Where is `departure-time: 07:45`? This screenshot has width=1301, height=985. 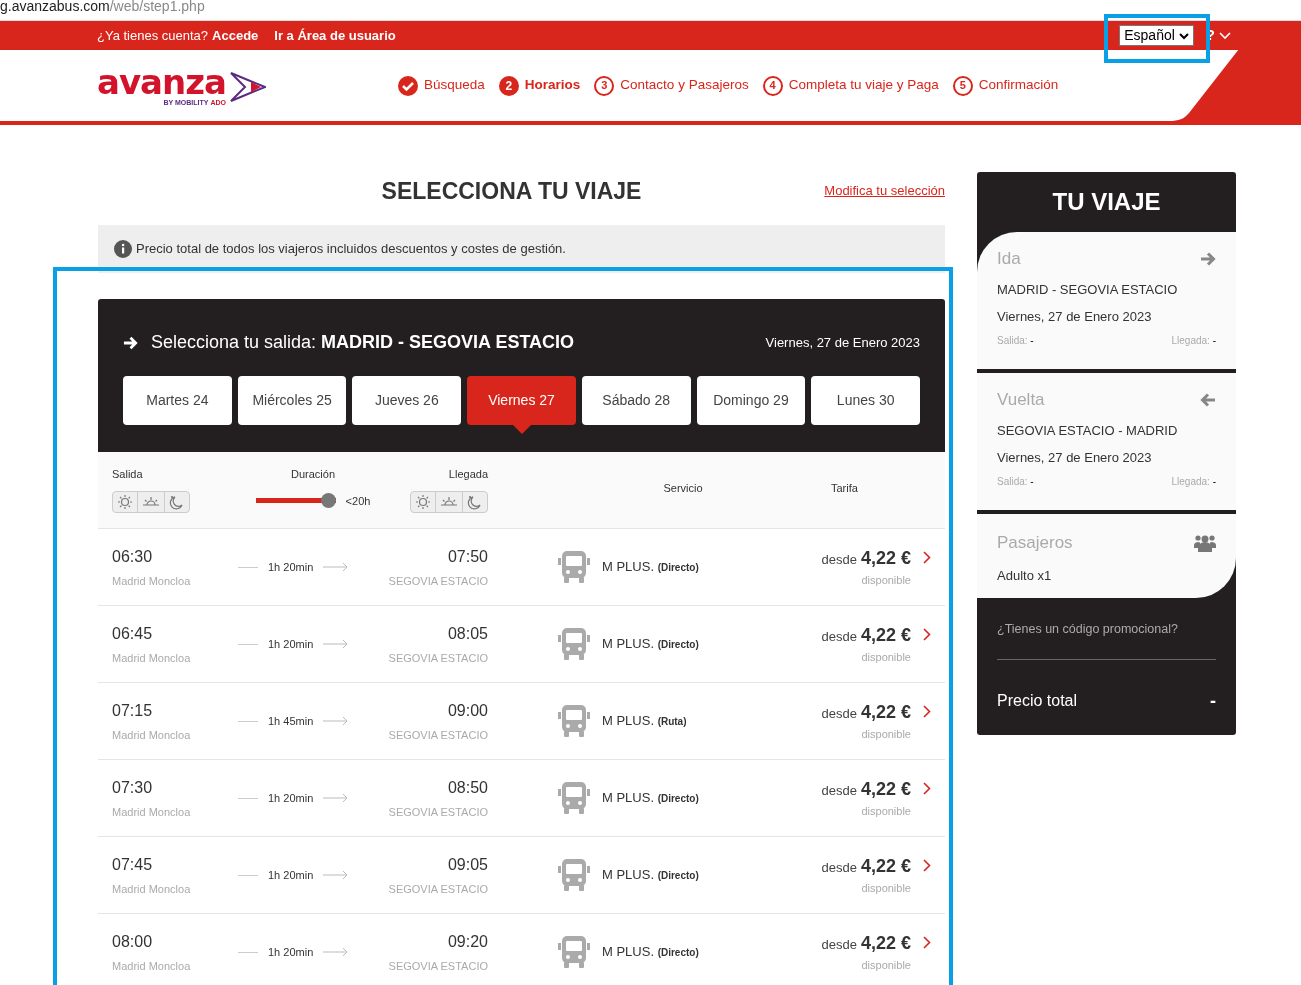
departure-time: 07:45 is located at coordinates (133, 864).